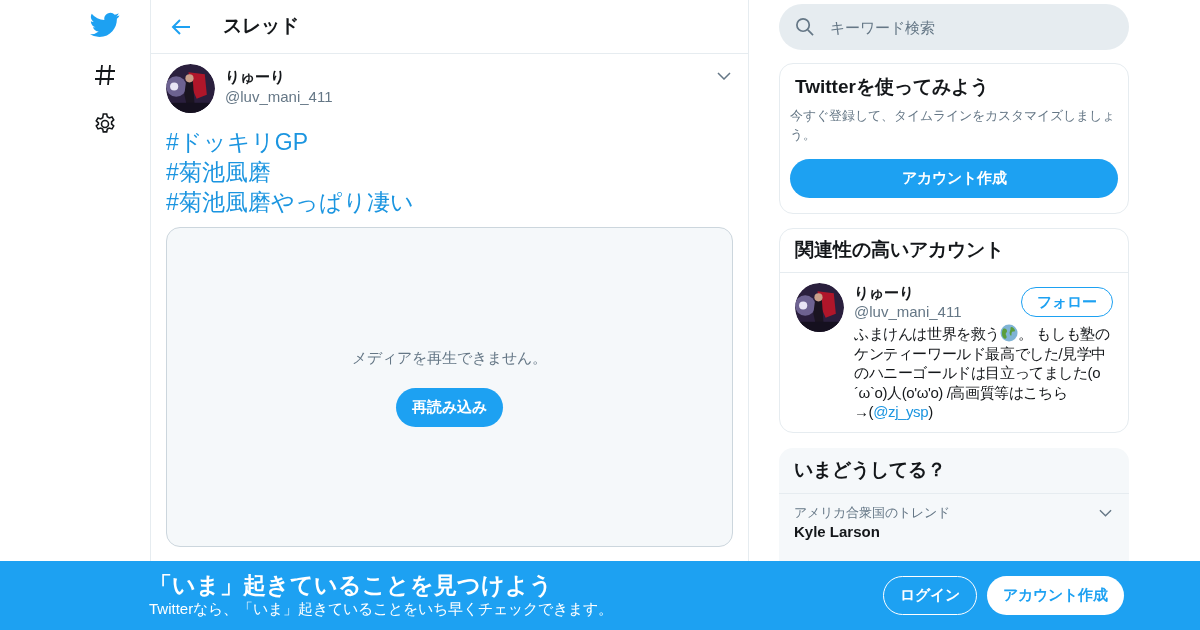  What do you see at coordinates (892, 87) in the screenshot?
I see `card-title: Twitterを使ってみよう` at bounding box center [892, 87].